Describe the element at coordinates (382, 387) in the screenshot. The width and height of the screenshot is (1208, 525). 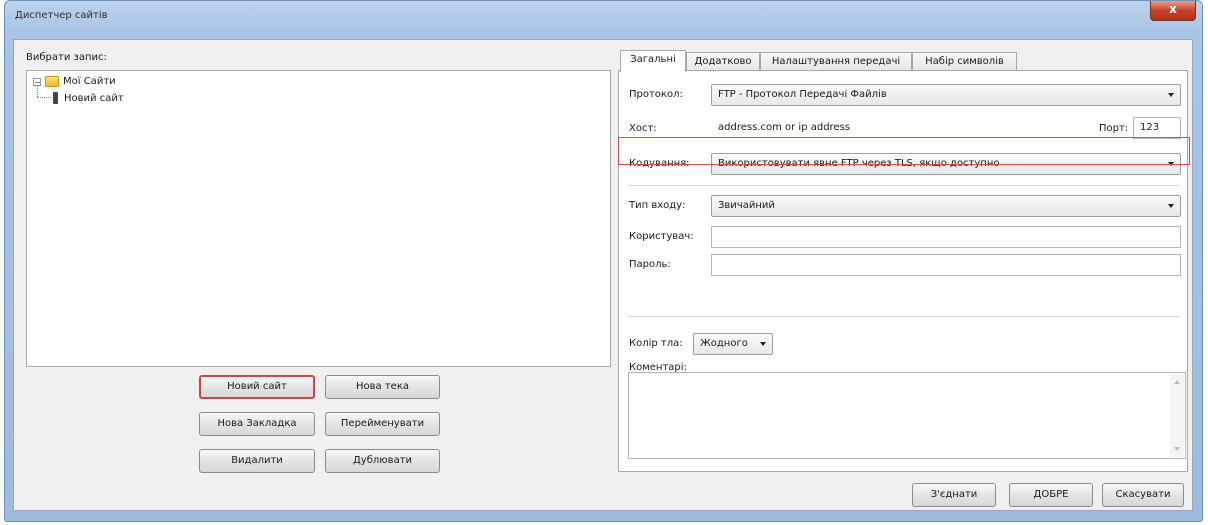
I see `new-folder-button: Нова тека` at that location.